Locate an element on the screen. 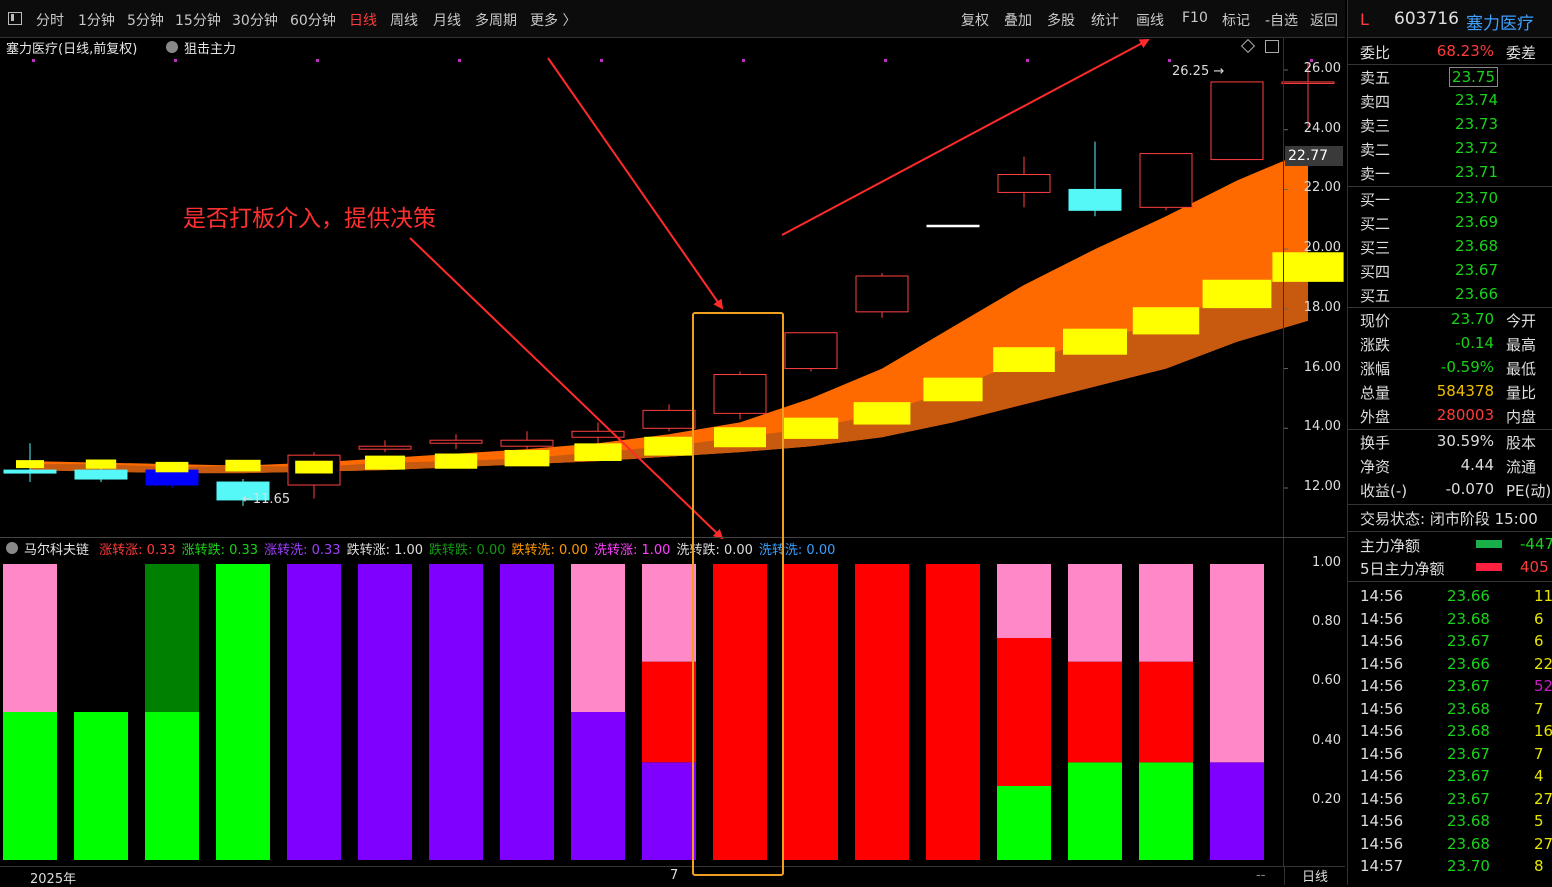  tick-price: 23.70 is located at coordinates (1468, 866).